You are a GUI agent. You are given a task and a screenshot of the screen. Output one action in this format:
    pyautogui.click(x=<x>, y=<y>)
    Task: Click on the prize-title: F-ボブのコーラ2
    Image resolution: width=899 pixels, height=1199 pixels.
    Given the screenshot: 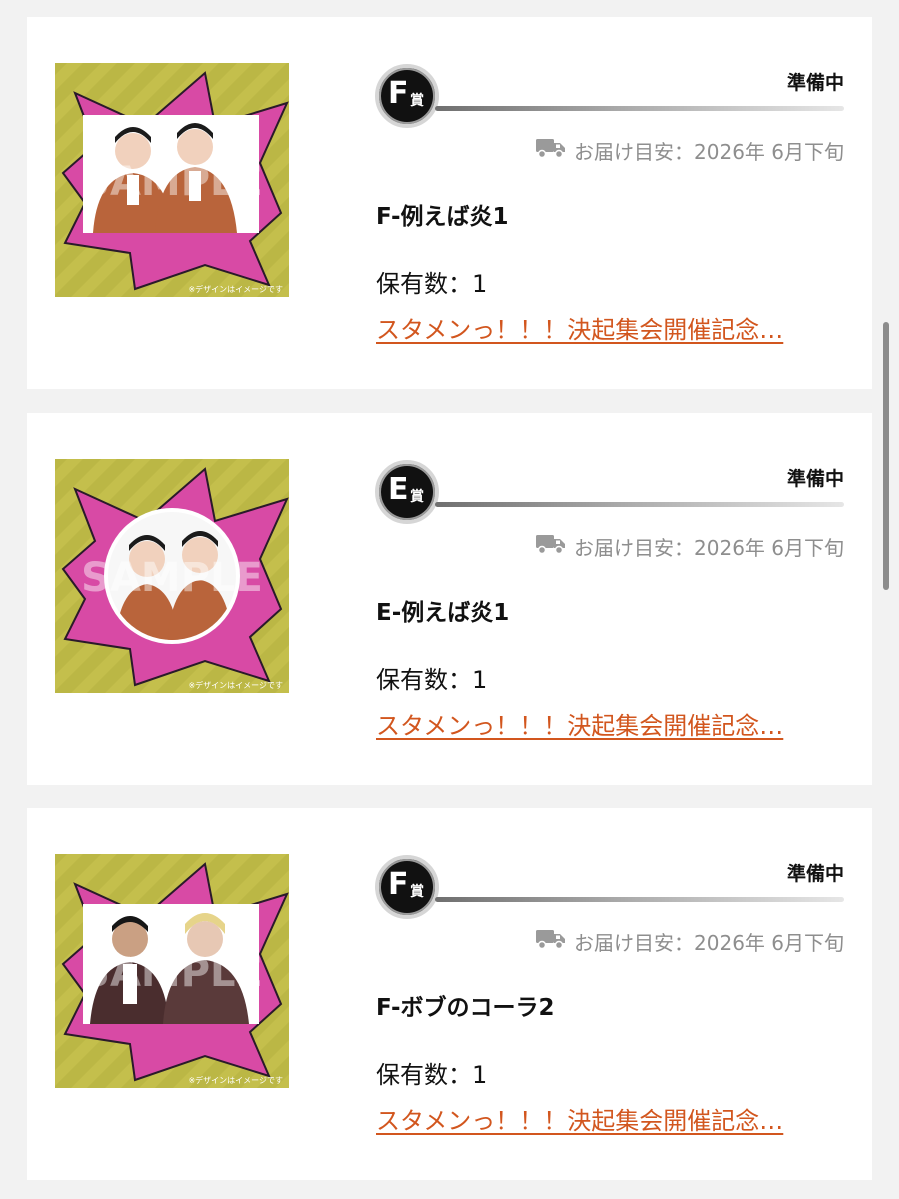 What is the action you would take?
    pyautogui.click(x=465, y=1008)
    